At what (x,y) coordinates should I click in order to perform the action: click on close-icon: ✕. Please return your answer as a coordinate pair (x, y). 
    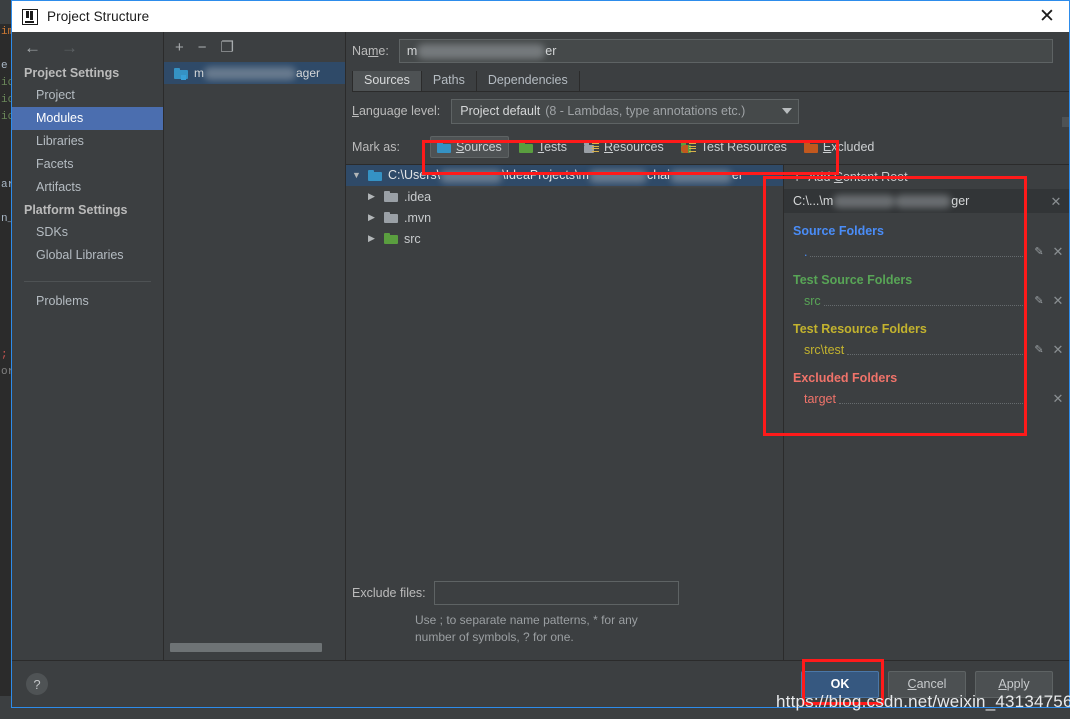
    Looking at the image, I should click on (1047, 16).